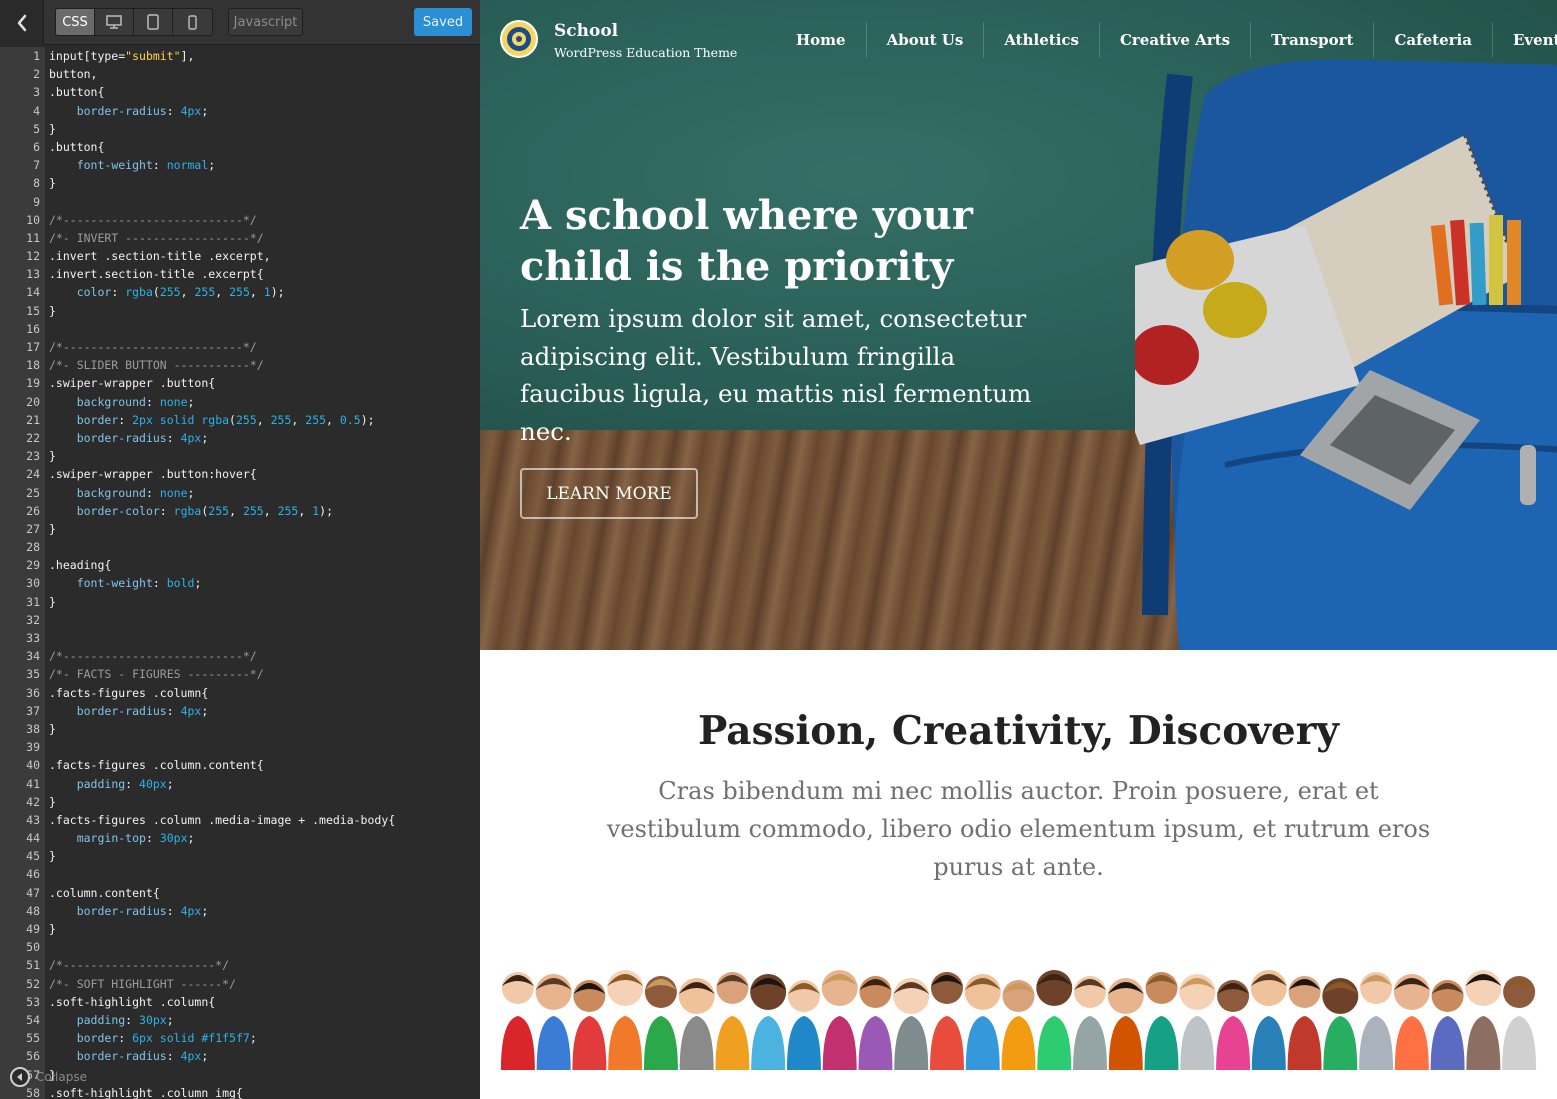 This screenshot has width=1557, height=1099. I want to click on code-text: font-weight: normal;, so click(146, 165).